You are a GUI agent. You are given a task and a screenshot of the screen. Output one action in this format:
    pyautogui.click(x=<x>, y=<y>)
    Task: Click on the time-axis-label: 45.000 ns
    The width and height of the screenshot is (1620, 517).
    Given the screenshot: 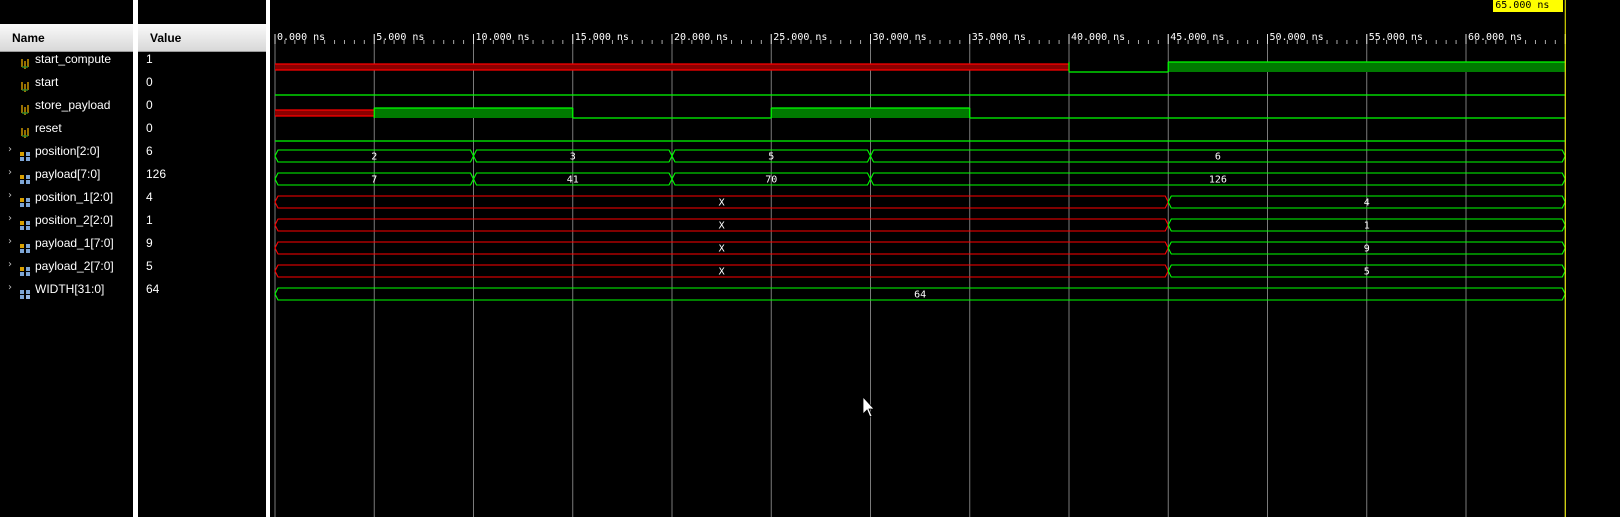 What is the action you would take?
    pyautogui.click(x=1197, y=37)
    